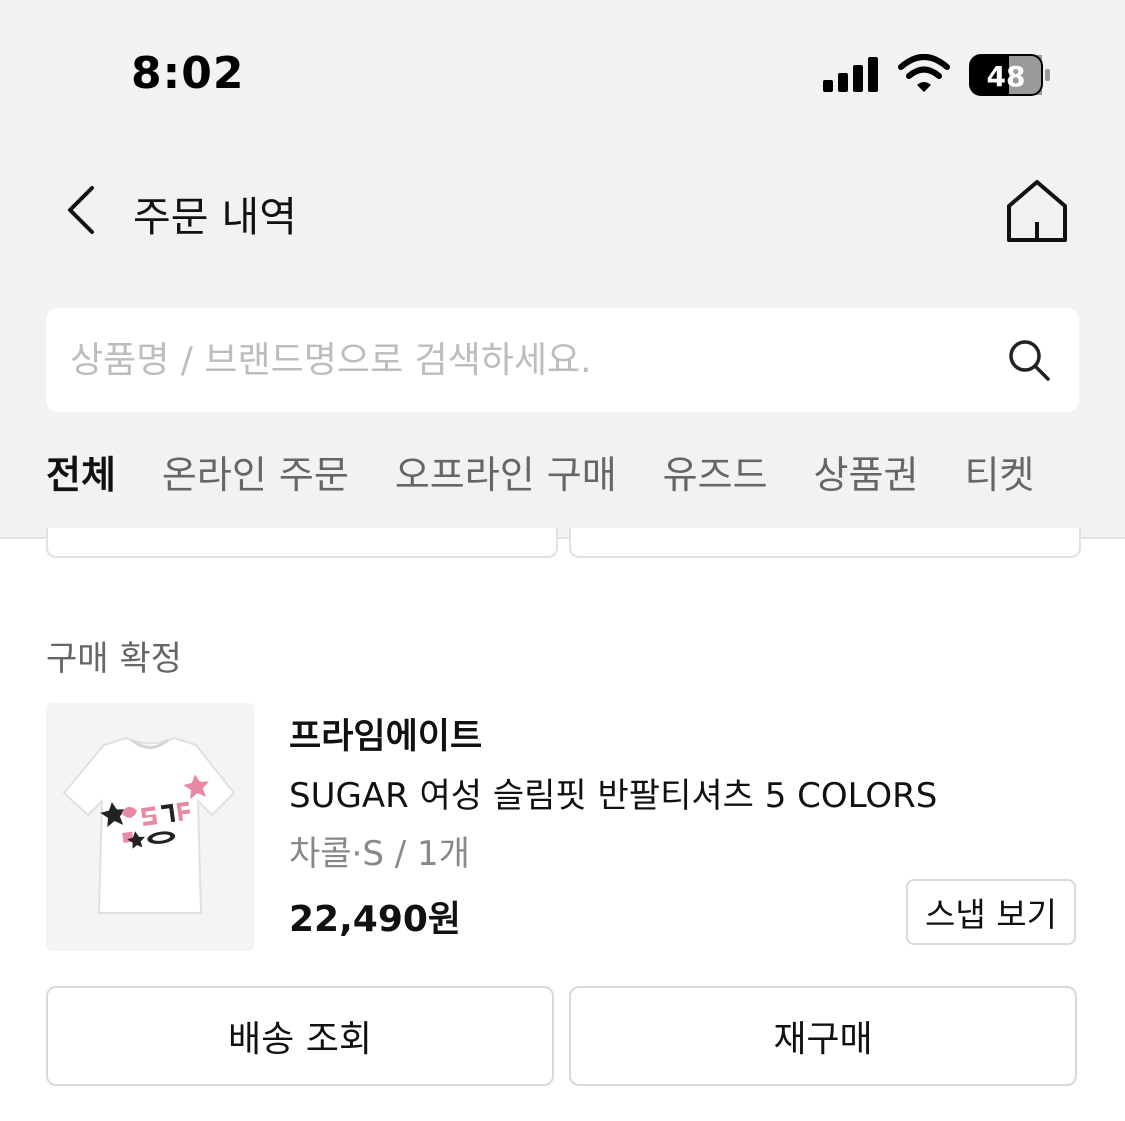 Image resolution: width=1125 pixels, height=1121 pixels. I want to click on home-icon, so click(1037, 211).